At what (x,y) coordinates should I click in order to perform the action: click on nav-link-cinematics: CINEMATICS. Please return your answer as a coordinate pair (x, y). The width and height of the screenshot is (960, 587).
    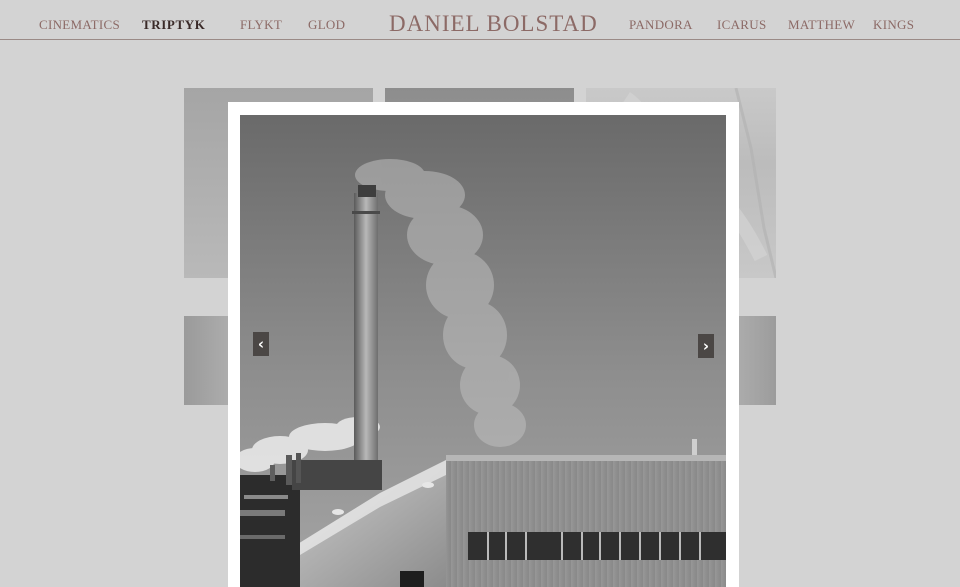
    Looking at the image, I should click on (79, 20).